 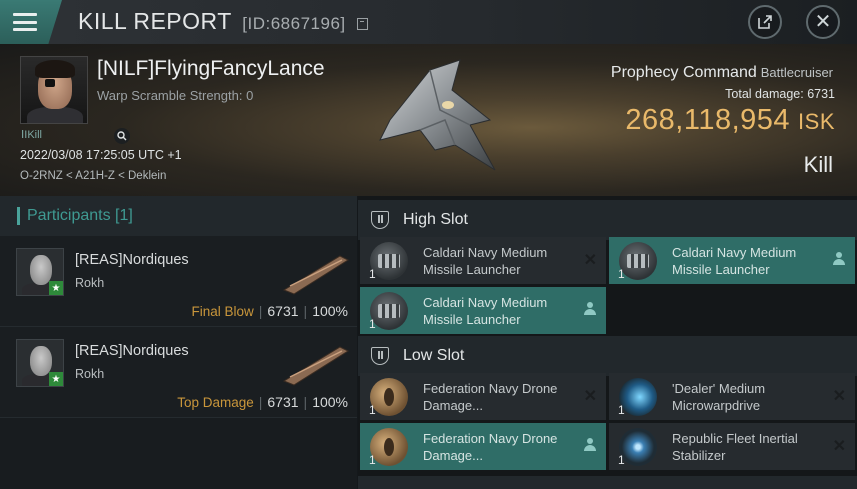 What do you see at coordinates (211, 69) in the screenshot?
I see `victim-name: [NILF]FlyingFancyLance` at bounding box center [211, 69].